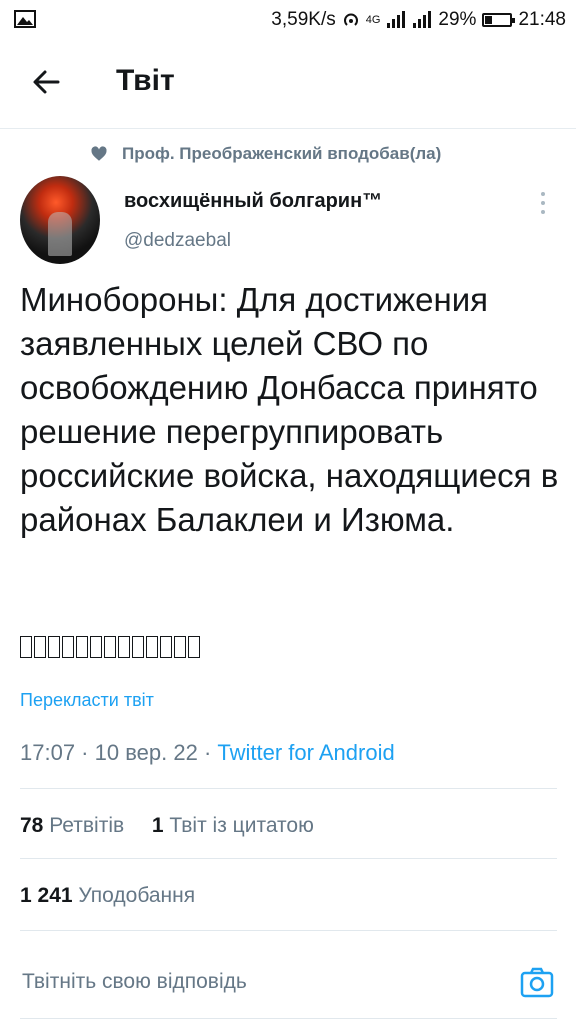  I want to click on likes-label: Уподобання, so click(137, 895).